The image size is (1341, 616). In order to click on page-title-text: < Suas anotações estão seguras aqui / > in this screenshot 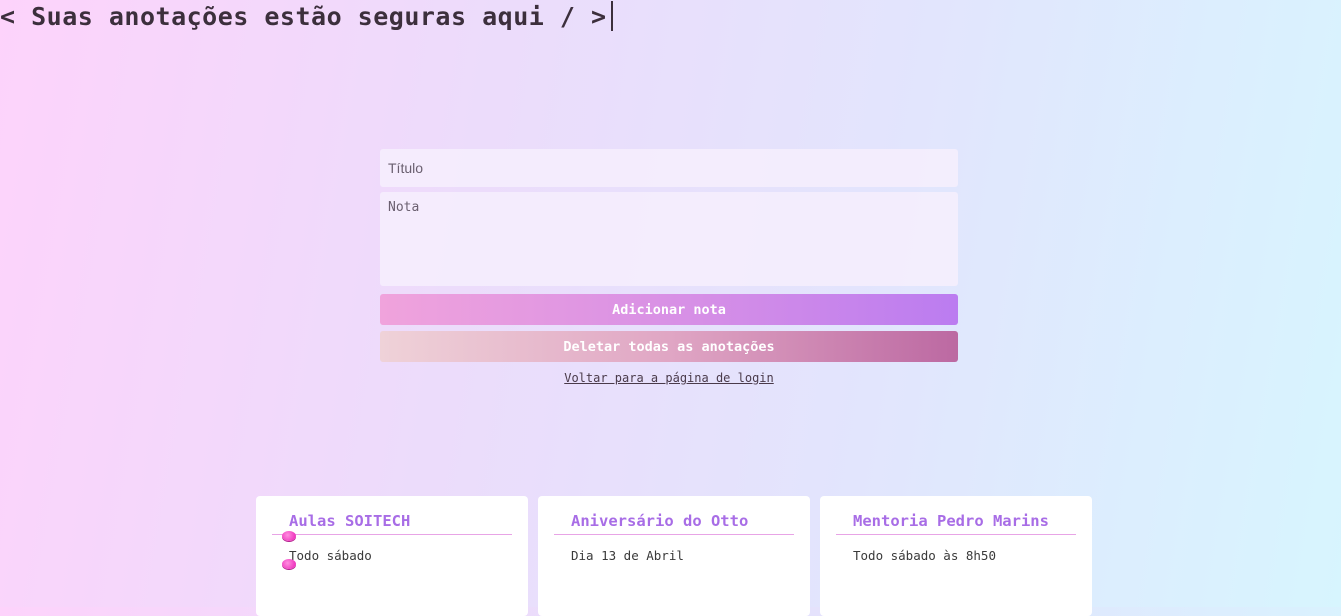, I will do `click(303, 16)`.